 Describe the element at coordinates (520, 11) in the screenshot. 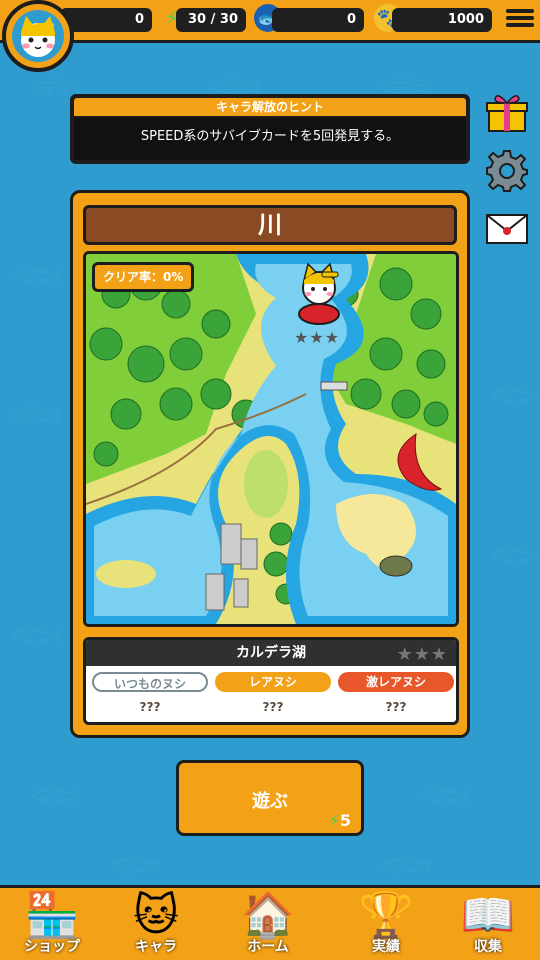

I see `hamburger-icon` at that location.